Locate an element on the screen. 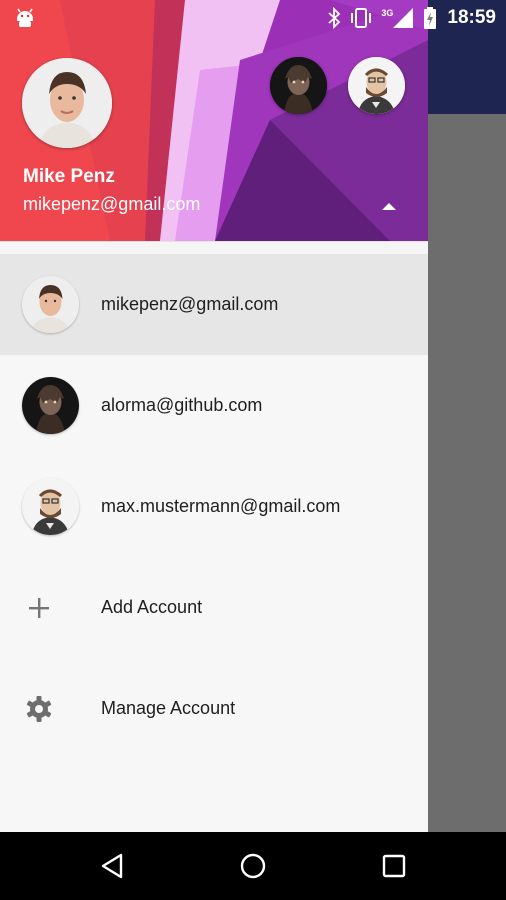 This screenshot has height=900, width=506. arrow-up-icon is located at coordinates (389, 206).